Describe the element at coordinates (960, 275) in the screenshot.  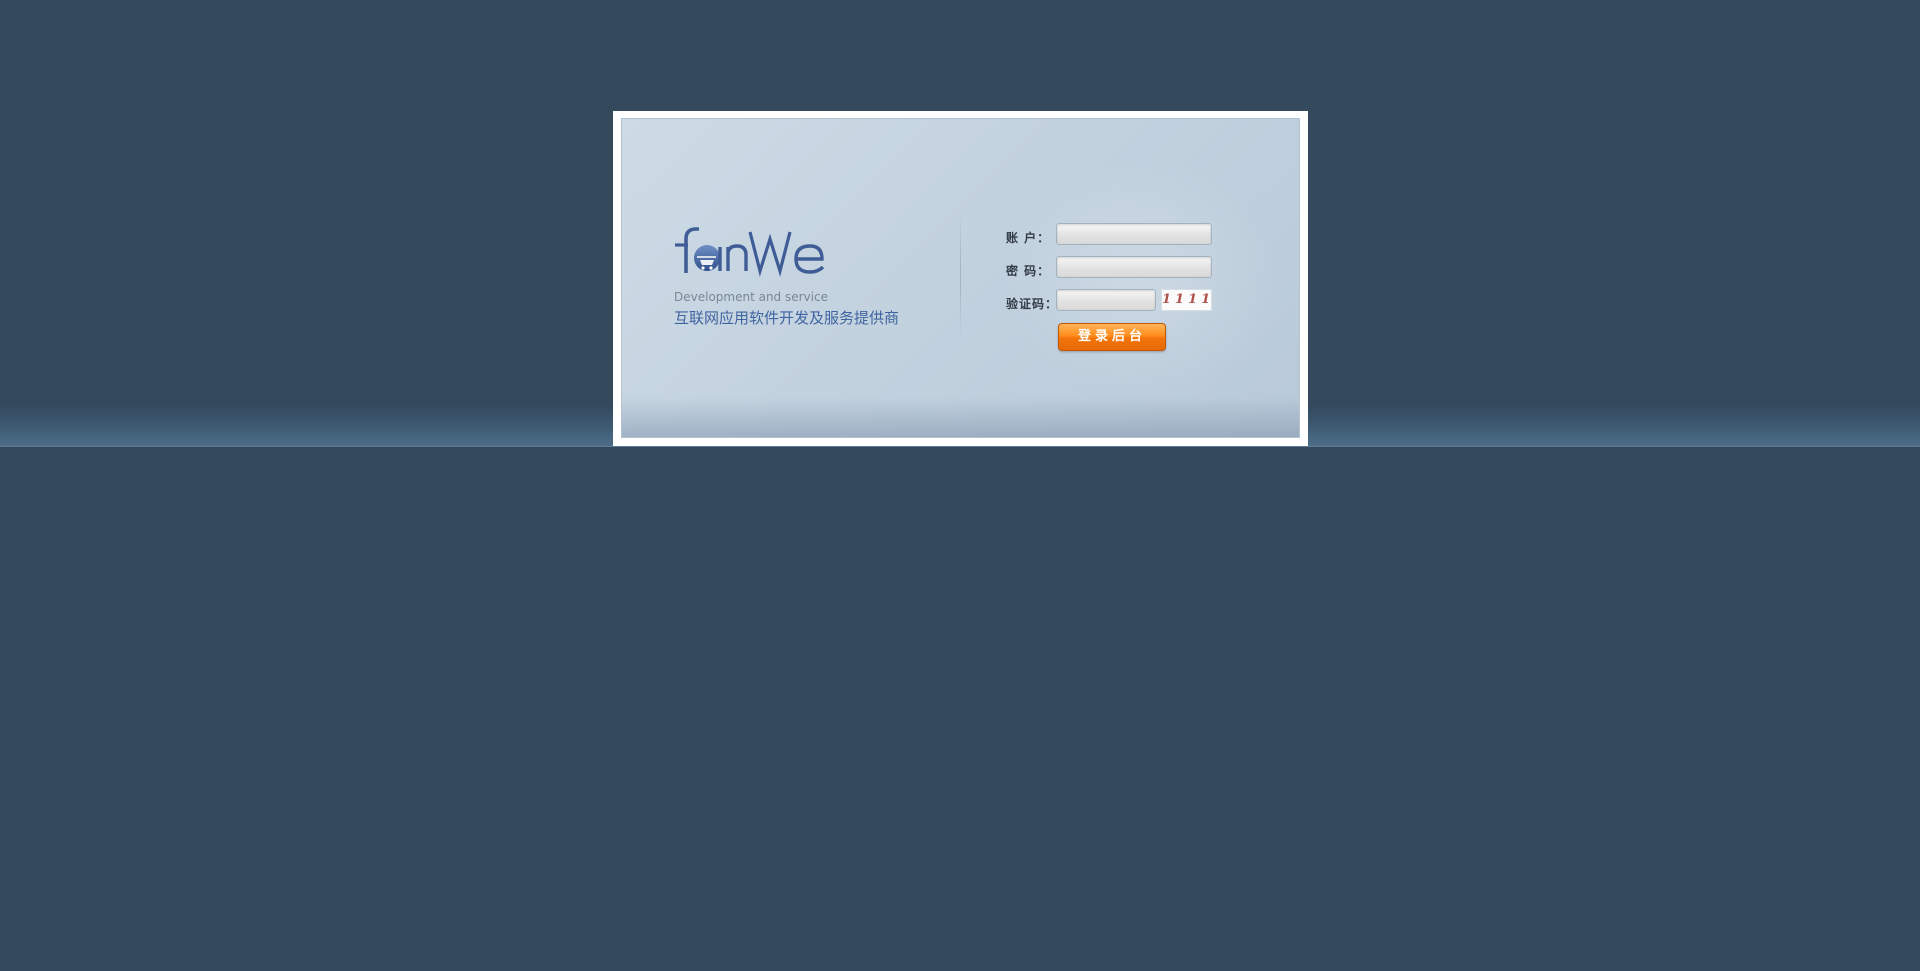
I see `vertical-divider` at that location.